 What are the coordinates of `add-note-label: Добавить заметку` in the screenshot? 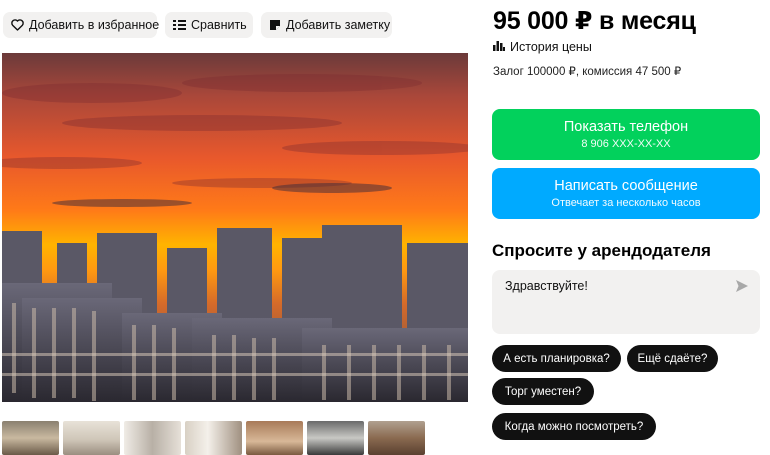 It's located at (338, 25).